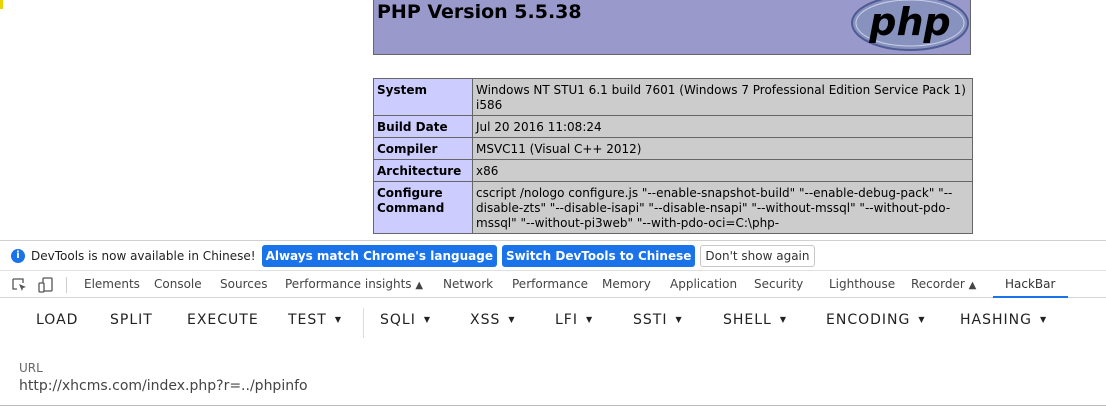 Image resolution: width=1106 pixels, height=406 pixels. Describe the element at coordinates (131, 322) in the screenshot. I see `split-button: SPLIT` at that location.